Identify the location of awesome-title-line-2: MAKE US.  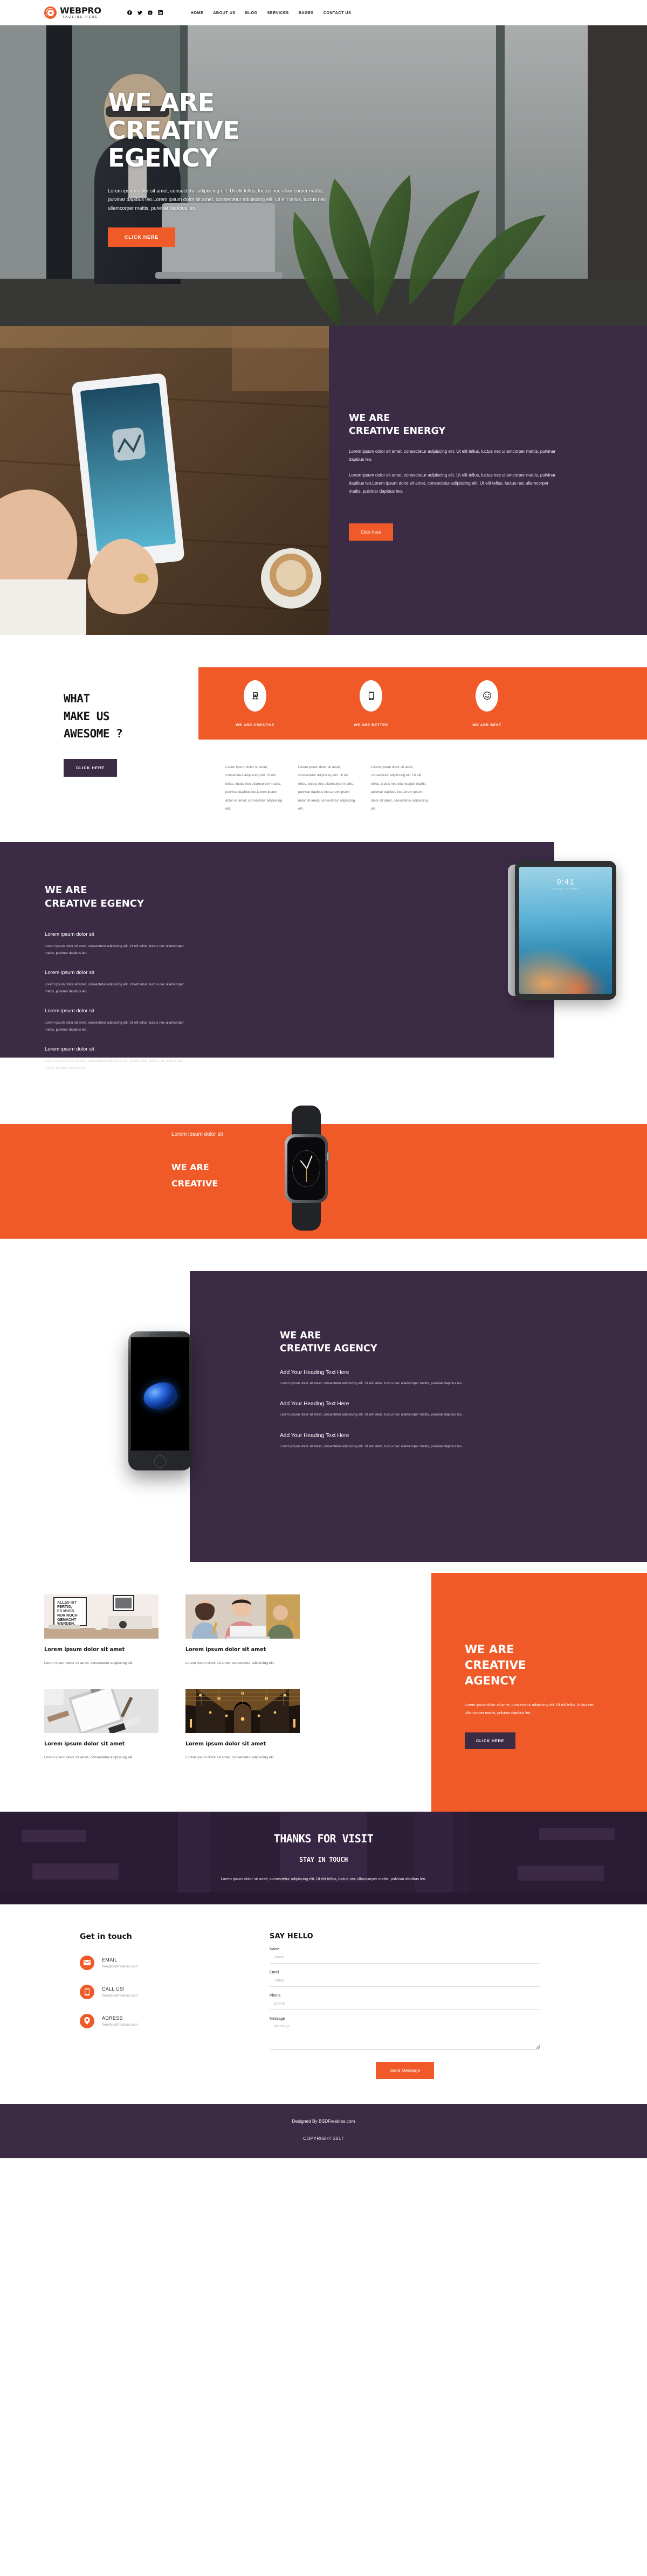
(87, 716).